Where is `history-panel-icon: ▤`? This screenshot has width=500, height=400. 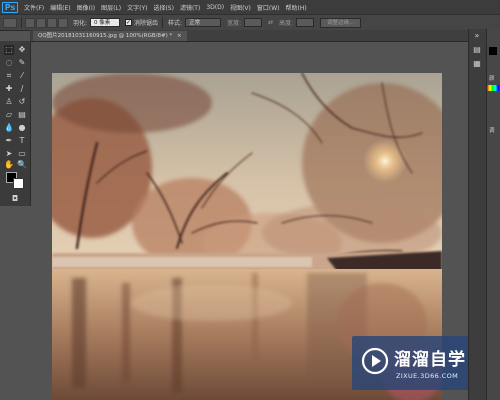 history-panel-icon: ▤ is located at coordinates (477, 50).